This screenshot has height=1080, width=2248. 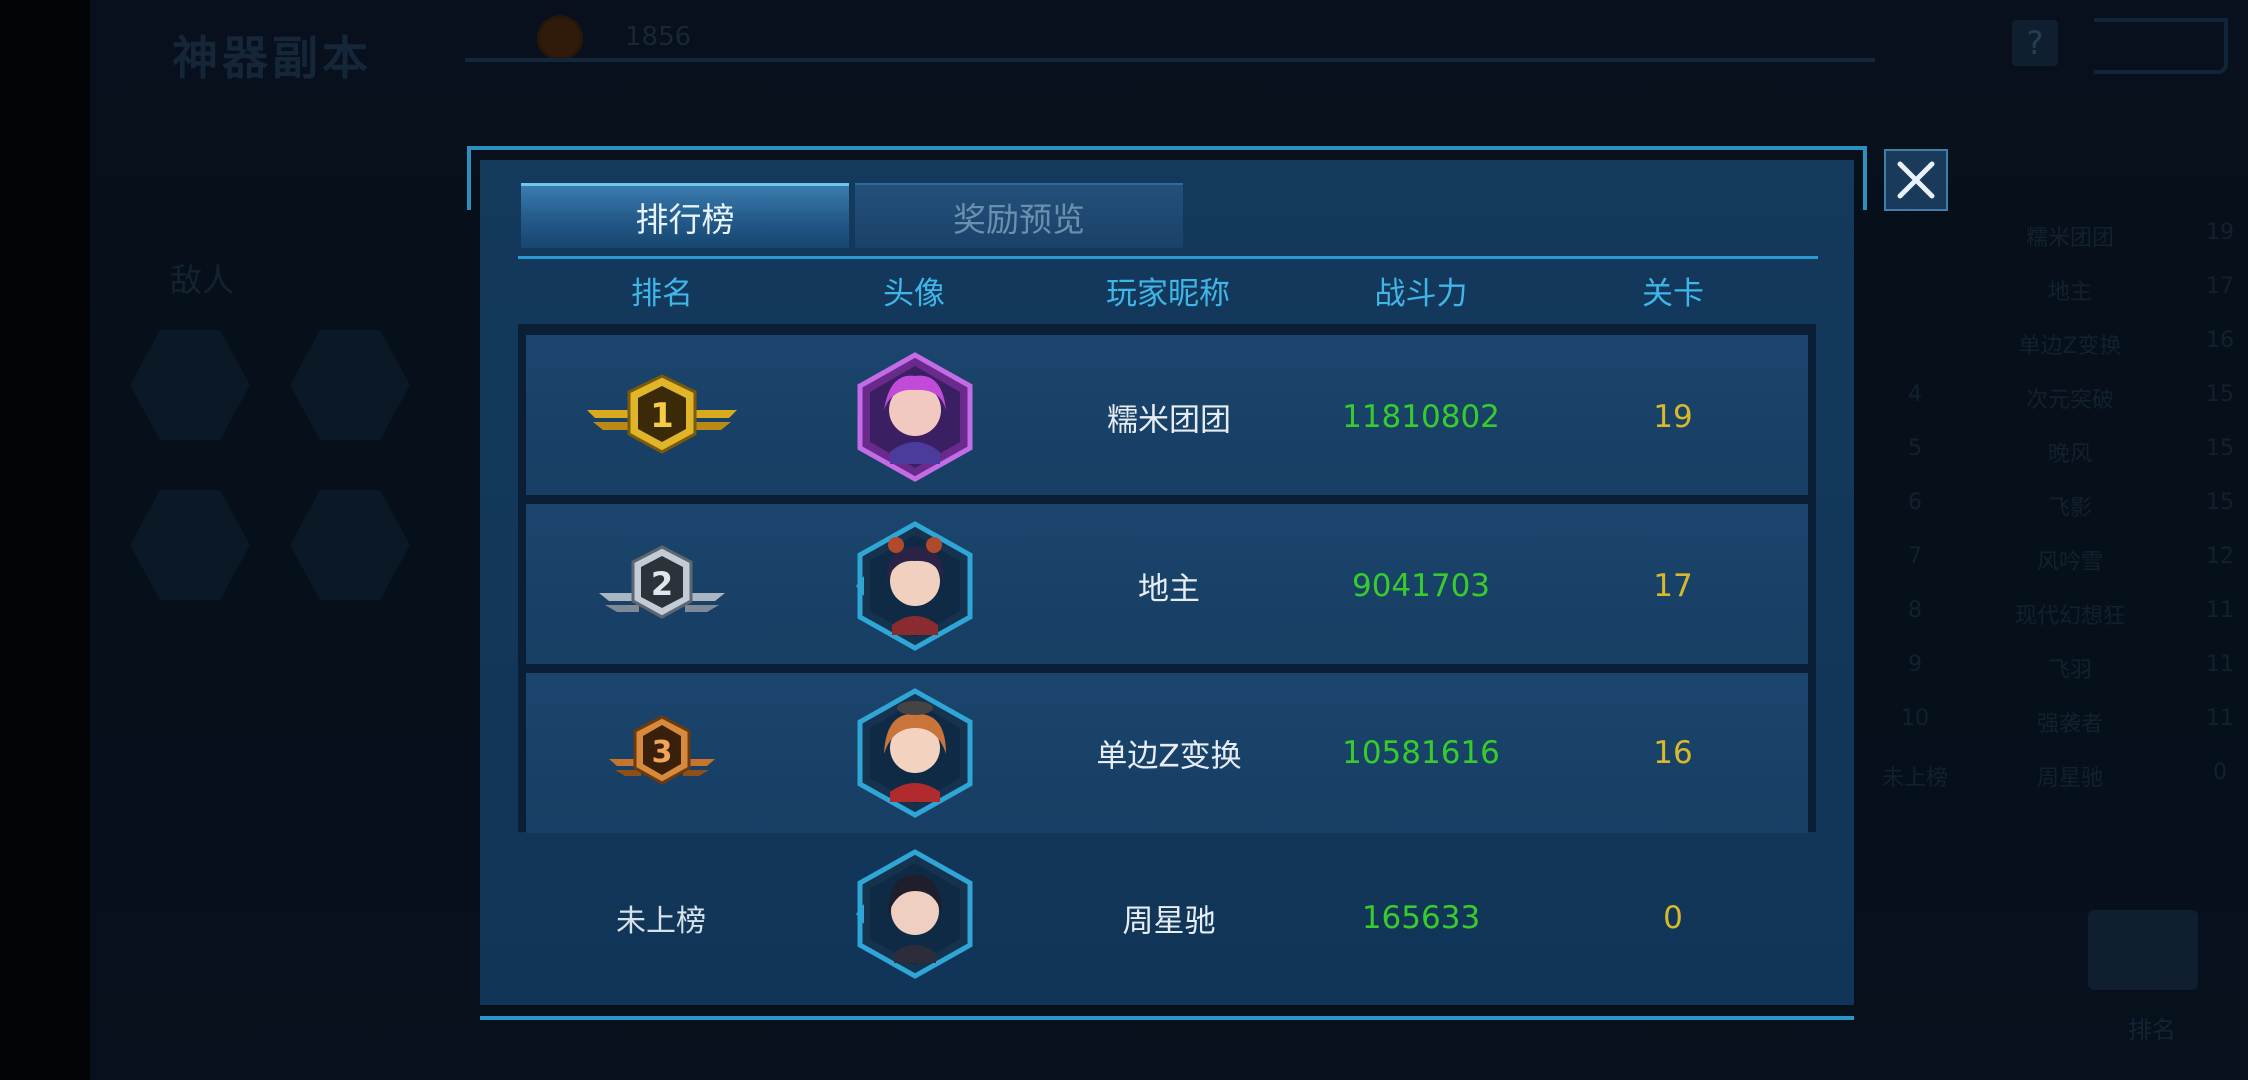 I want to click on combat-power: 9041703, so click(x=1421, y=586).